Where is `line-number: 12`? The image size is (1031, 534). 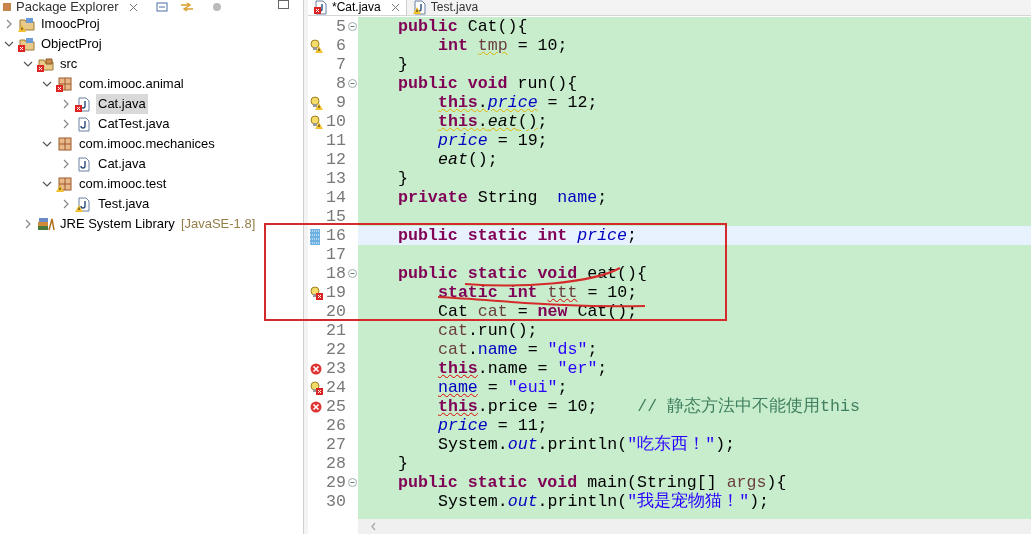 line-number: 12 is located at coordinates (335, 159).